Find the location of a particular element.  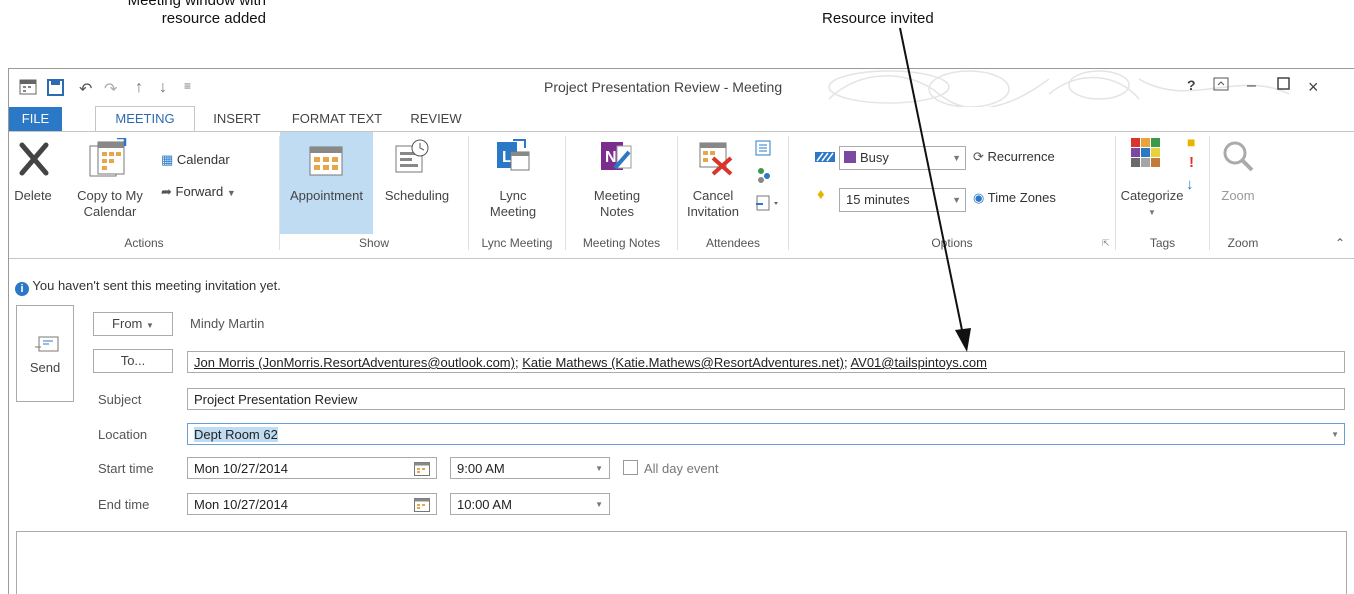

forward-label: Forward is located at coordinates (199, 191).